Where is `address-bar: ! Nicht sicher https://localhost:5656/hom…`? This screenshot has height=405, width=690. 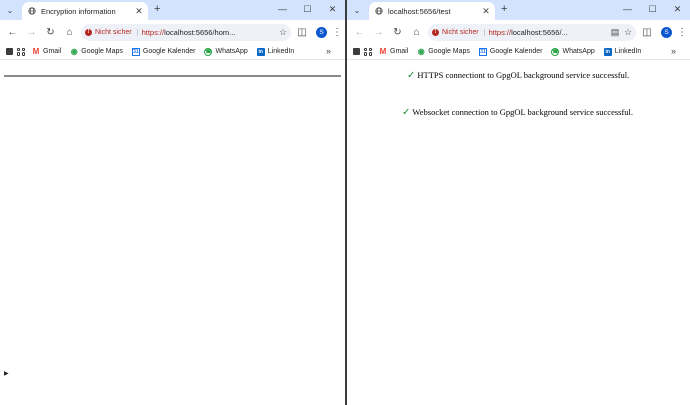 address-bar: ! Nicht sicher https://localhost:5656/hom… is located at coordinates (186, 32).